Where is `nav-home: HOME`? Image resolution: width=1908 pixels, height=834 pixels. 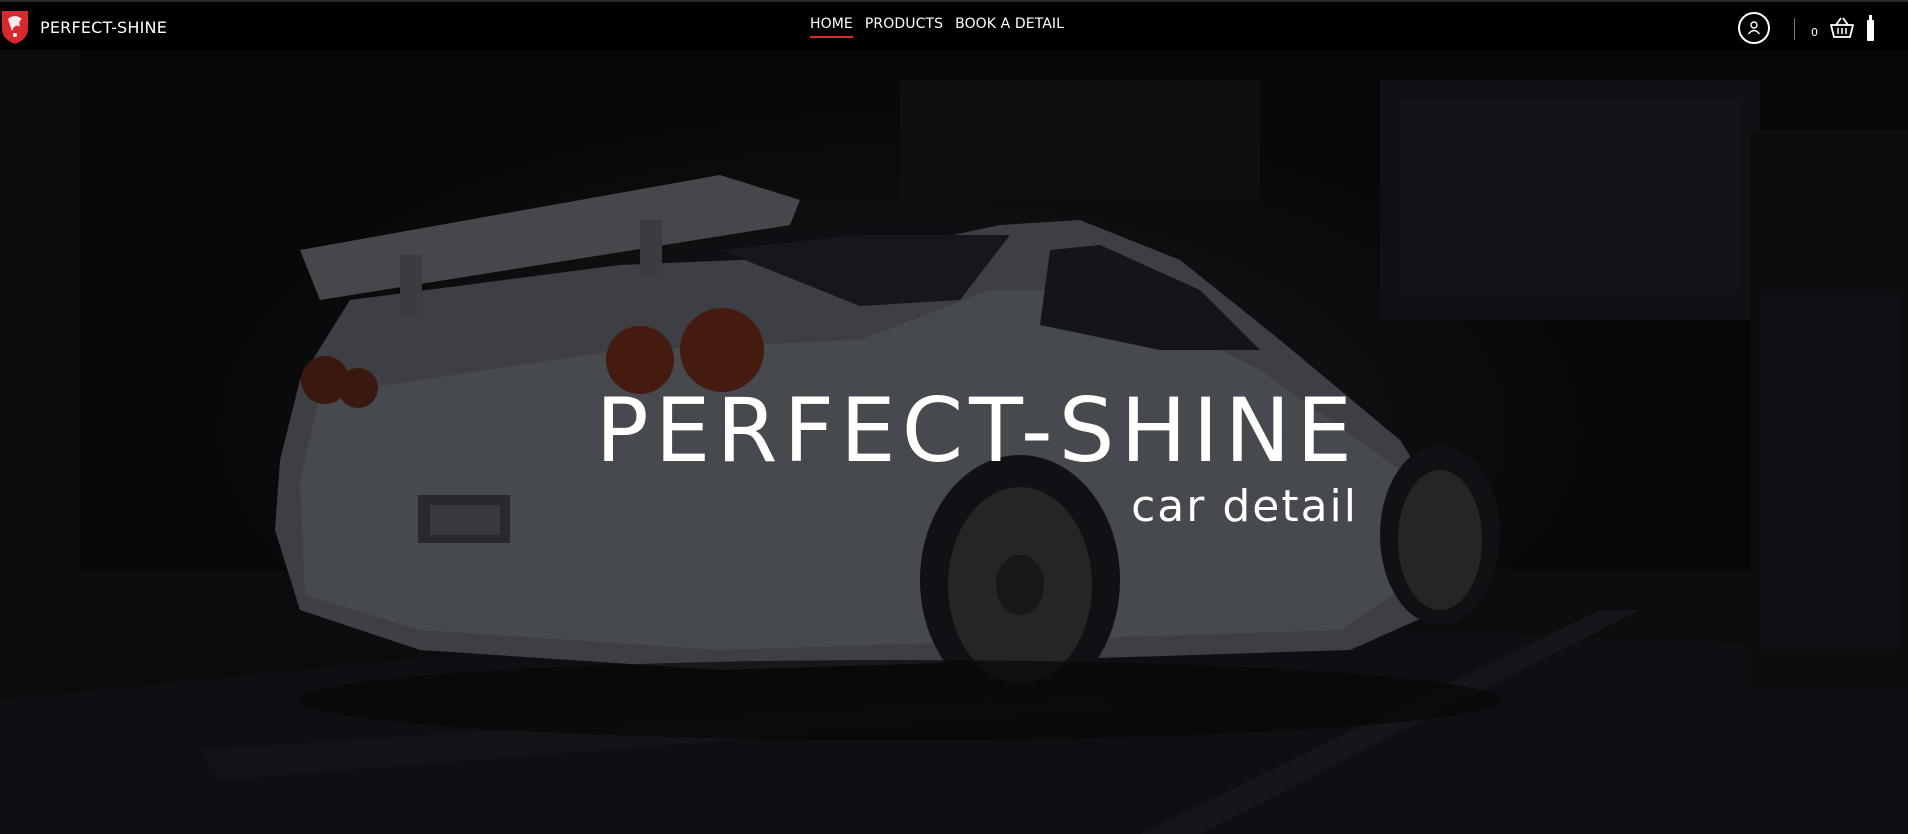 nav-home: HOME is located at coordinates (831, 27).